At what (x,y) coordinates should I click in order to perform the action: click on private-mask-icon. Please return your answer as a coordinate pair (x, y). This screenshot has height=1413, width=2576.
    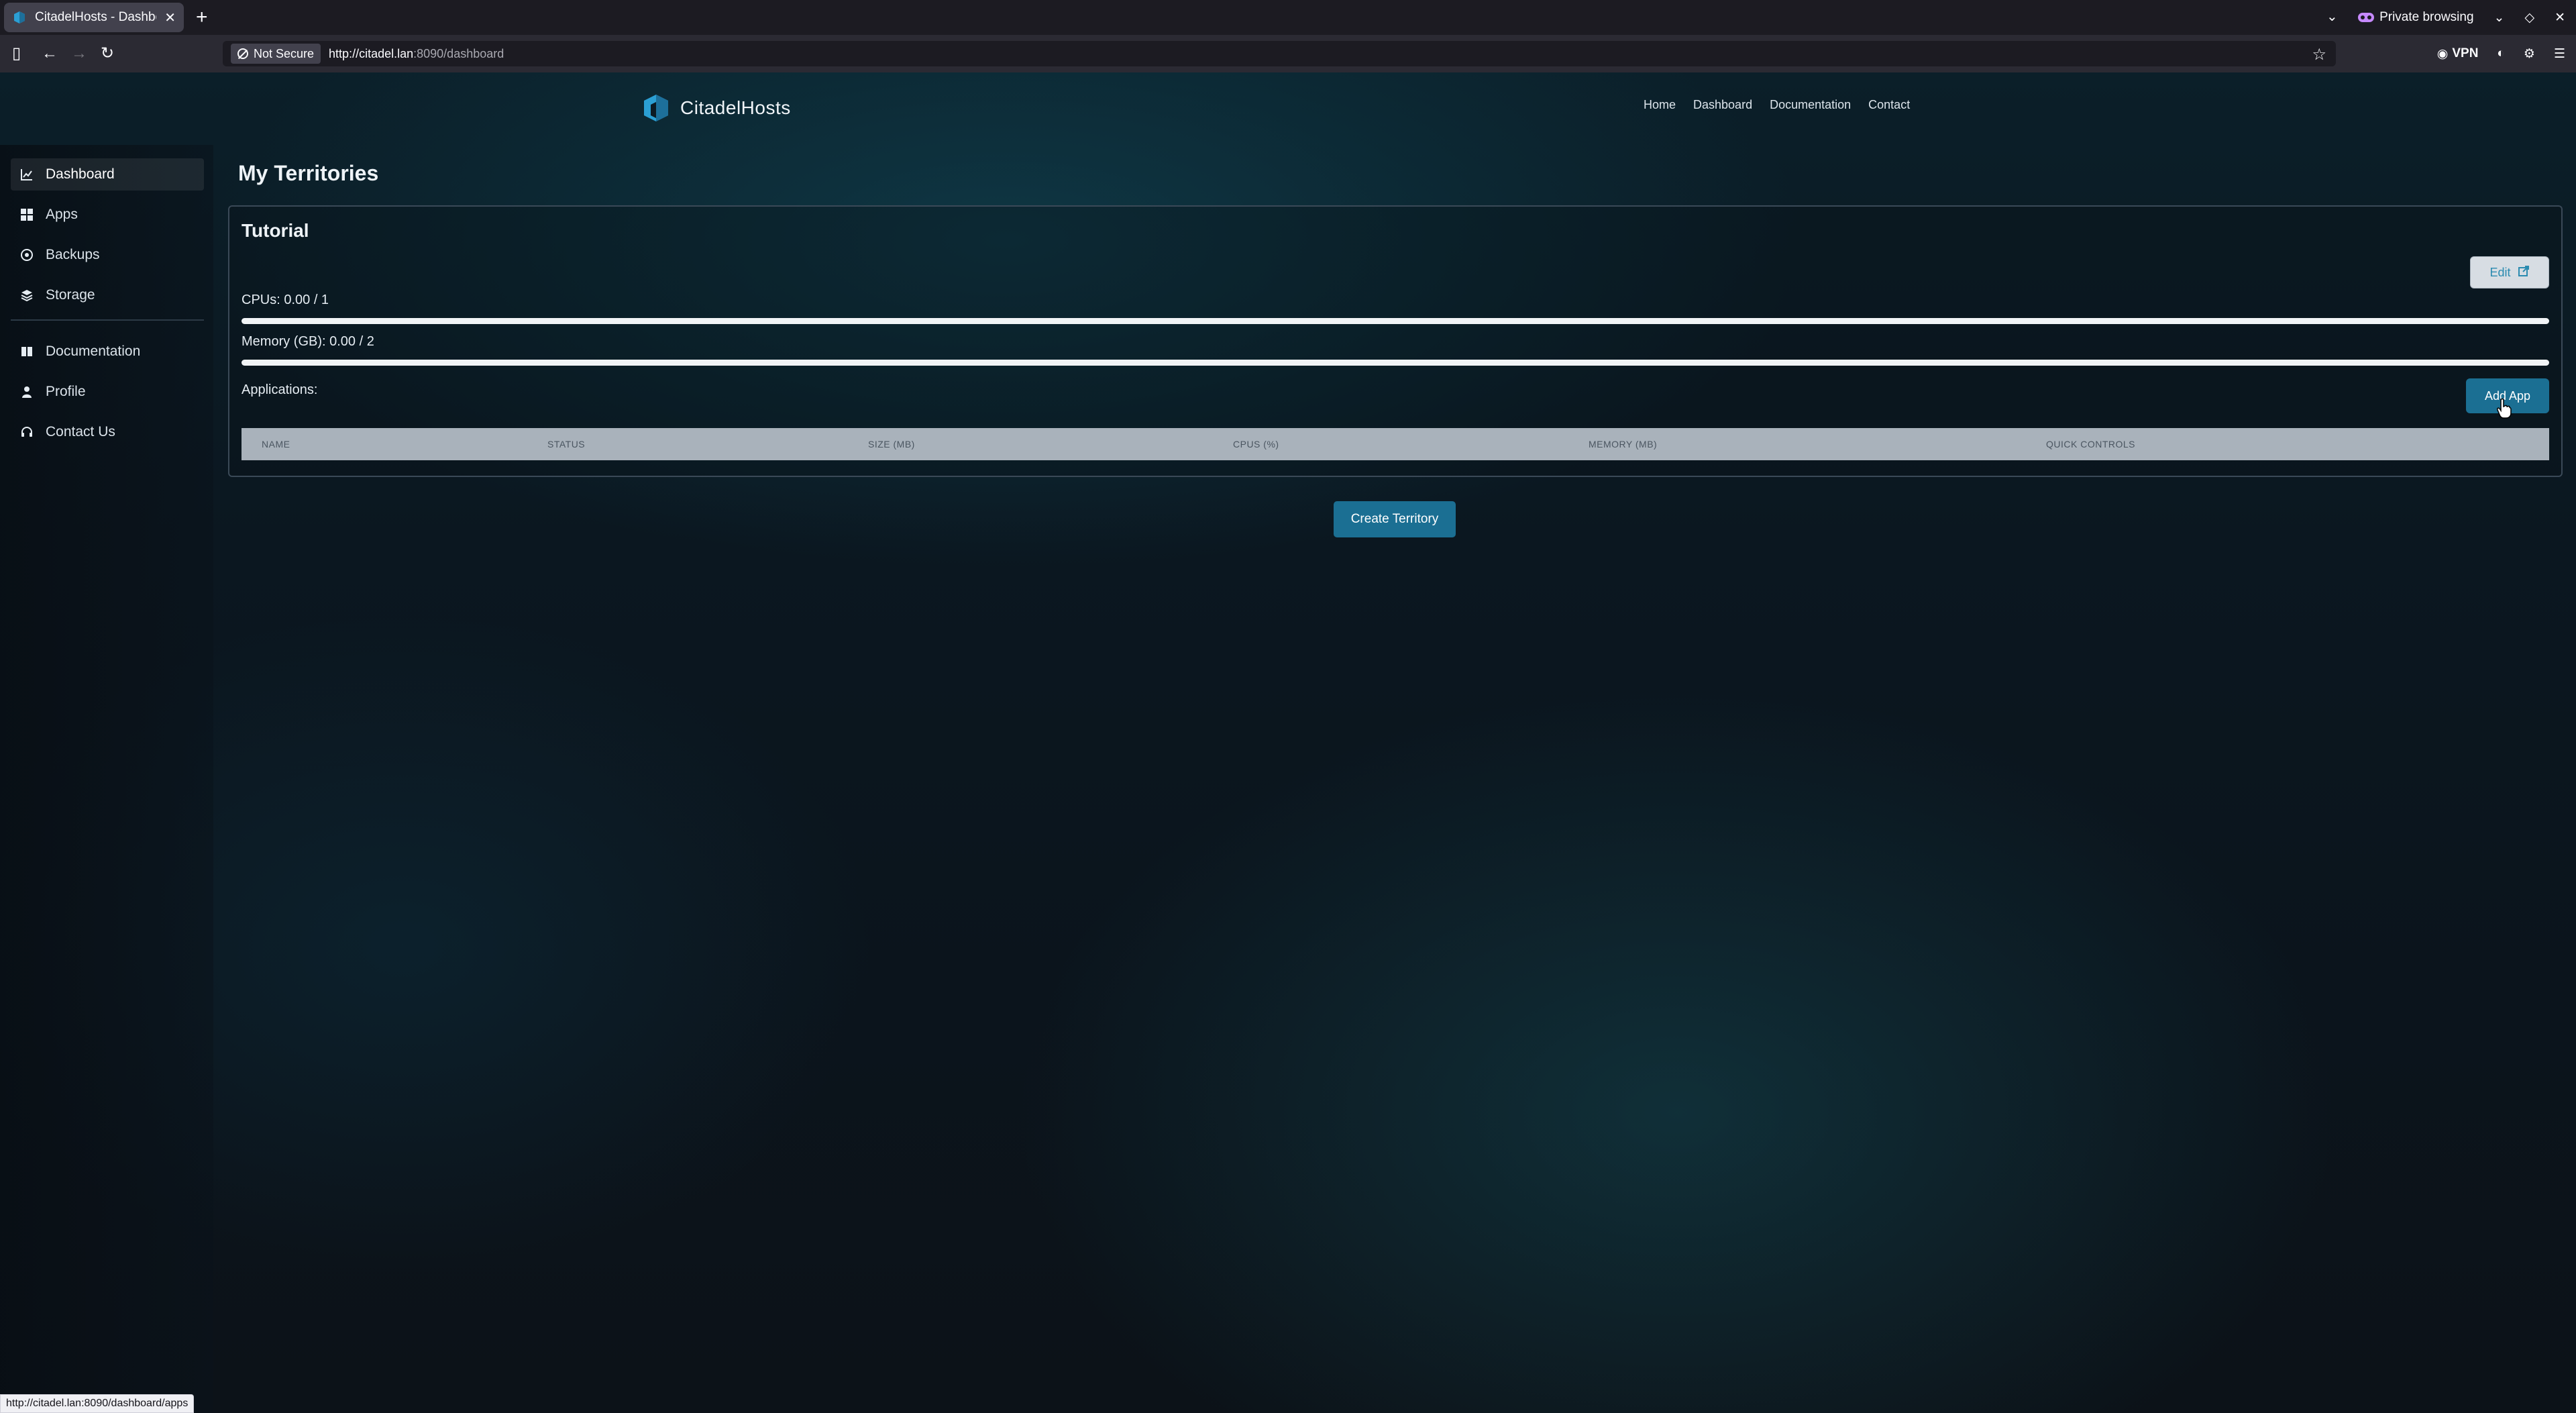
    Looking at the image, I should click on (2366, 17).